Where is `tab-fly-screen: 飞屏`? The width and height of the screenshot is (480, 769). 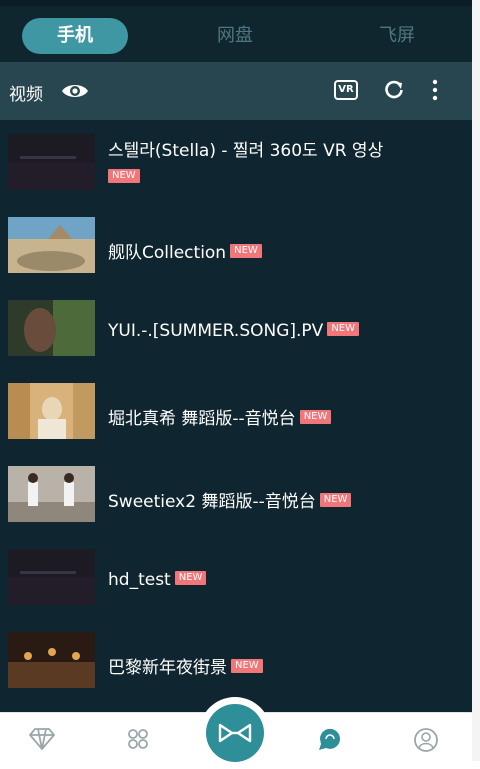
tab-fly-screen: 飞屏 is located at coordinates (397, 36).